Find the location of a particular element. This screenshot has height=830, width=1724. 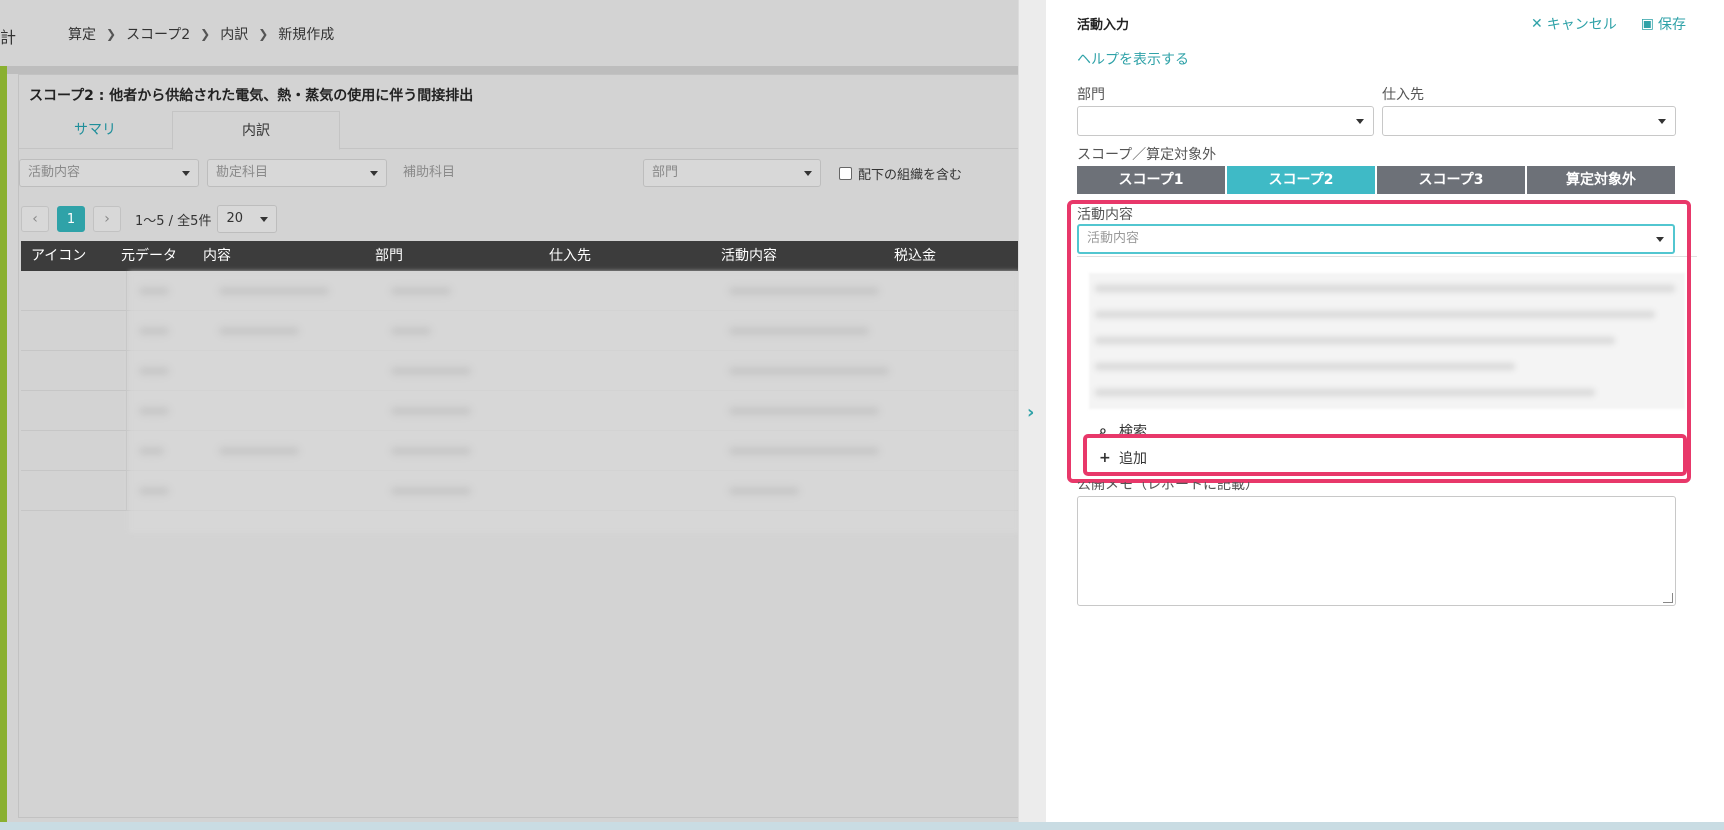

column-header-icon: アイコン is located at coordinates (58, 256).